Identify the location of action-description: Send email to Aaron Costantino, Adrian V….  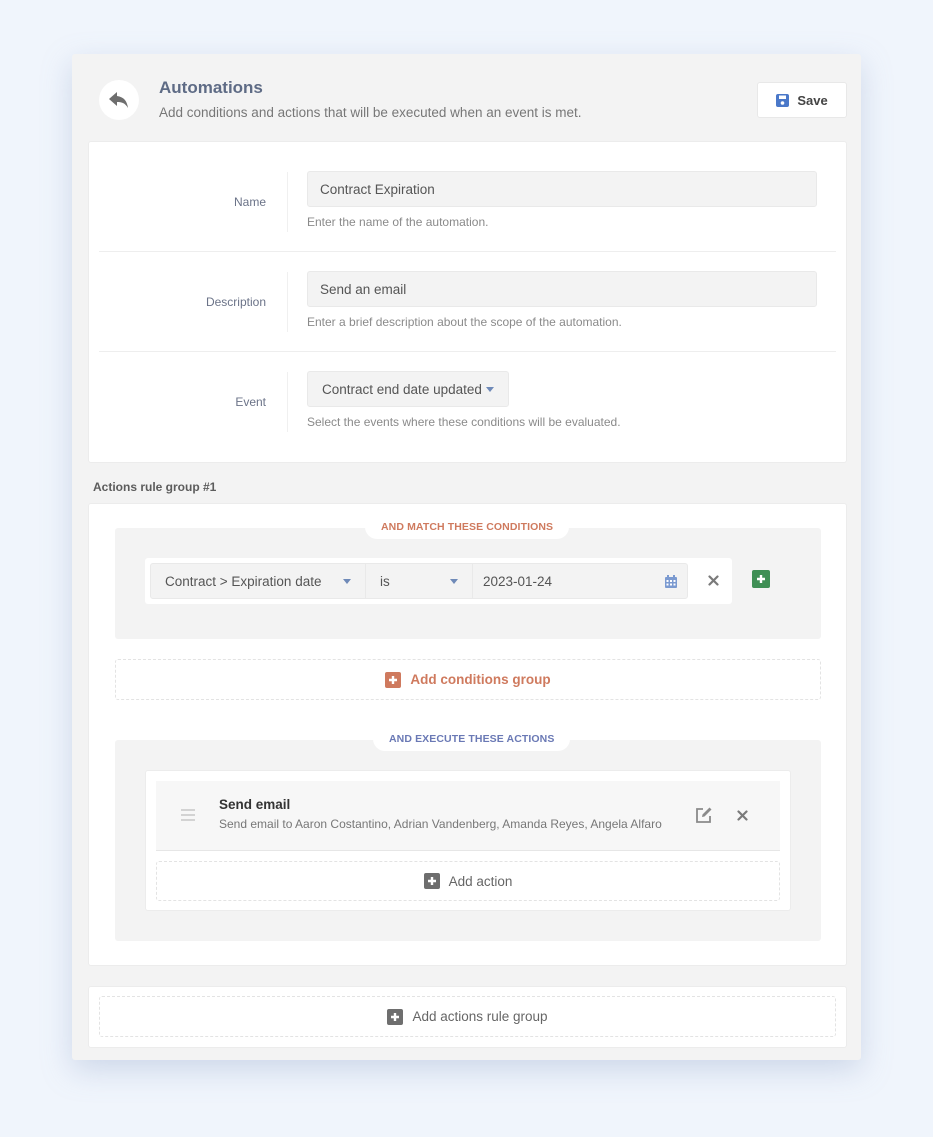
(440, 824).